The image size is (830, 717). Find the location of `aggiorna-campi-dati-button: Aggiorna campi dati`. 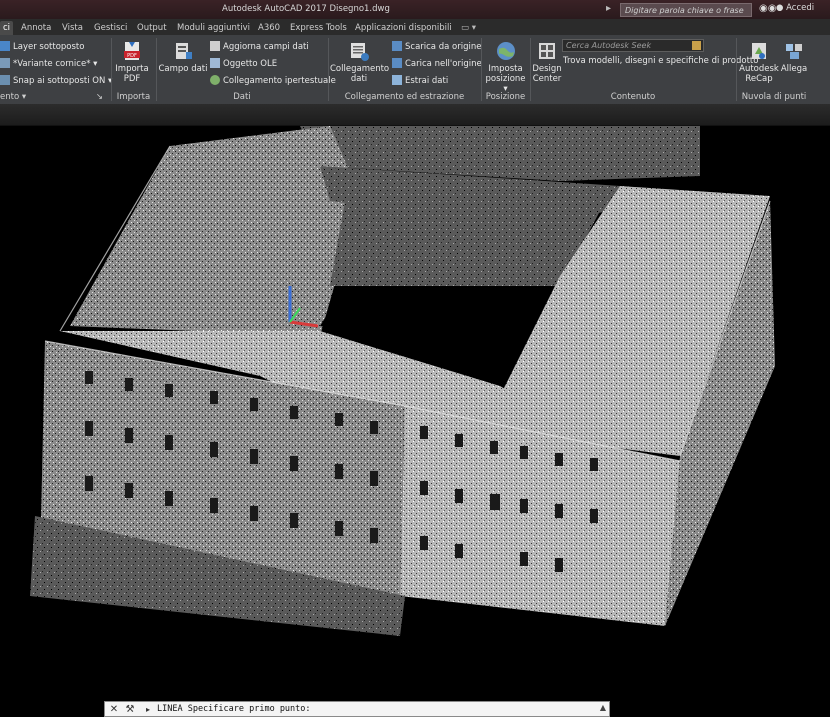

aggiorna-campi-dati-button: Aggiorna campi dati is located at coordinates (259, 46).